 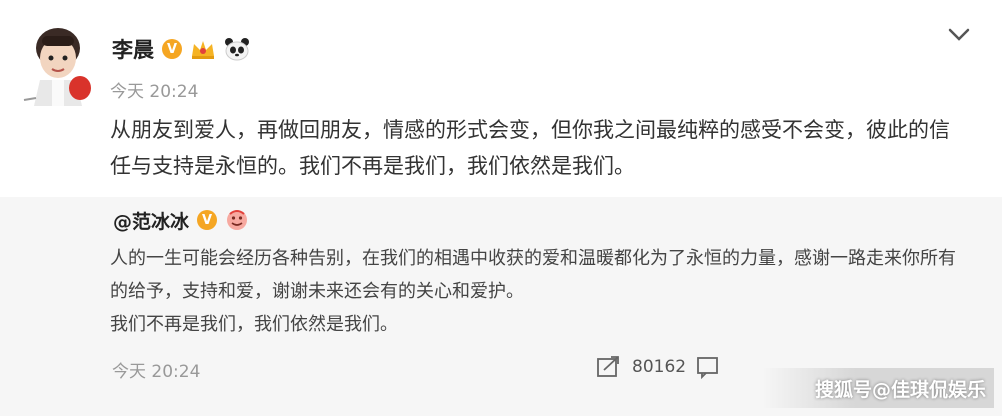 What do you see at coordinates (237, 220) in the screenshot?
I see `emoji-icon` at bounding box center [237, 220].